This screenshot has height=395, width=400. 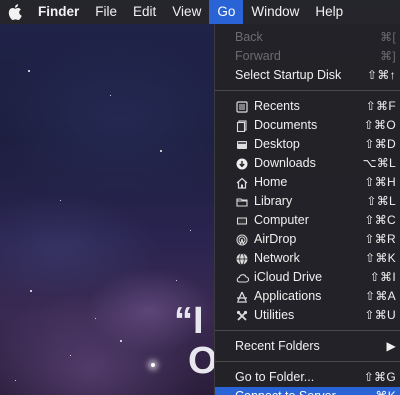 What do you see at coordinates (249, 37) in the screenshot?
I see `menu-item-label: Back` at bounding box center [249, 37].